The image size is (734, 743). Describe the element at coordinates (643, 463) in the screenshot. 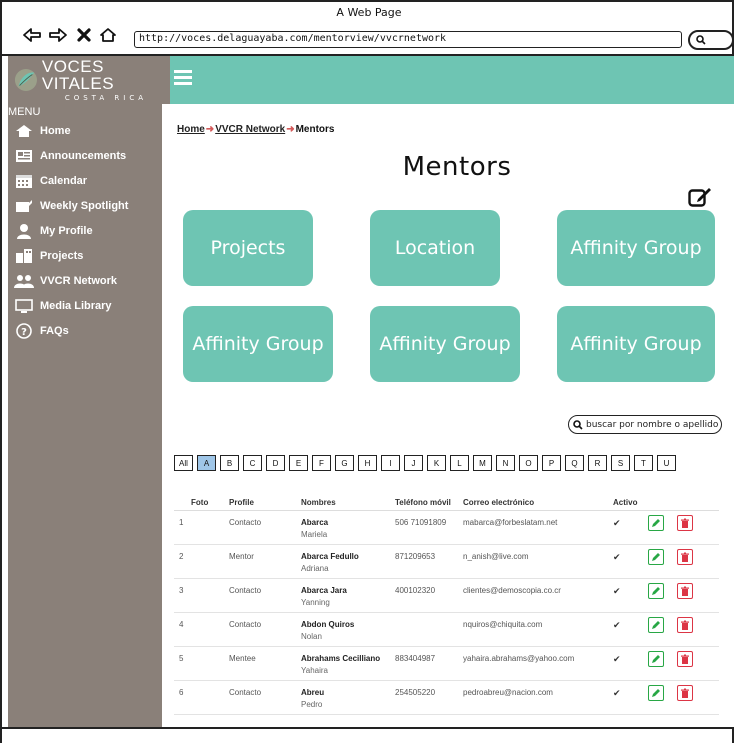

I see `alpha-filter-t: T` at that location.